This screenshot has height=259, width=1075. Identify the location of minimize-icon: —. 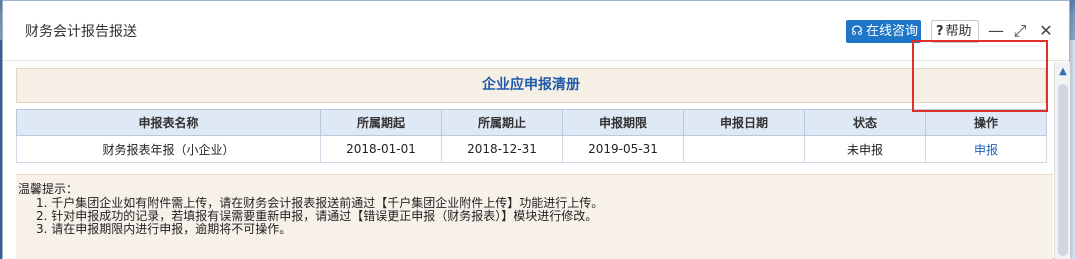
(996, 31).